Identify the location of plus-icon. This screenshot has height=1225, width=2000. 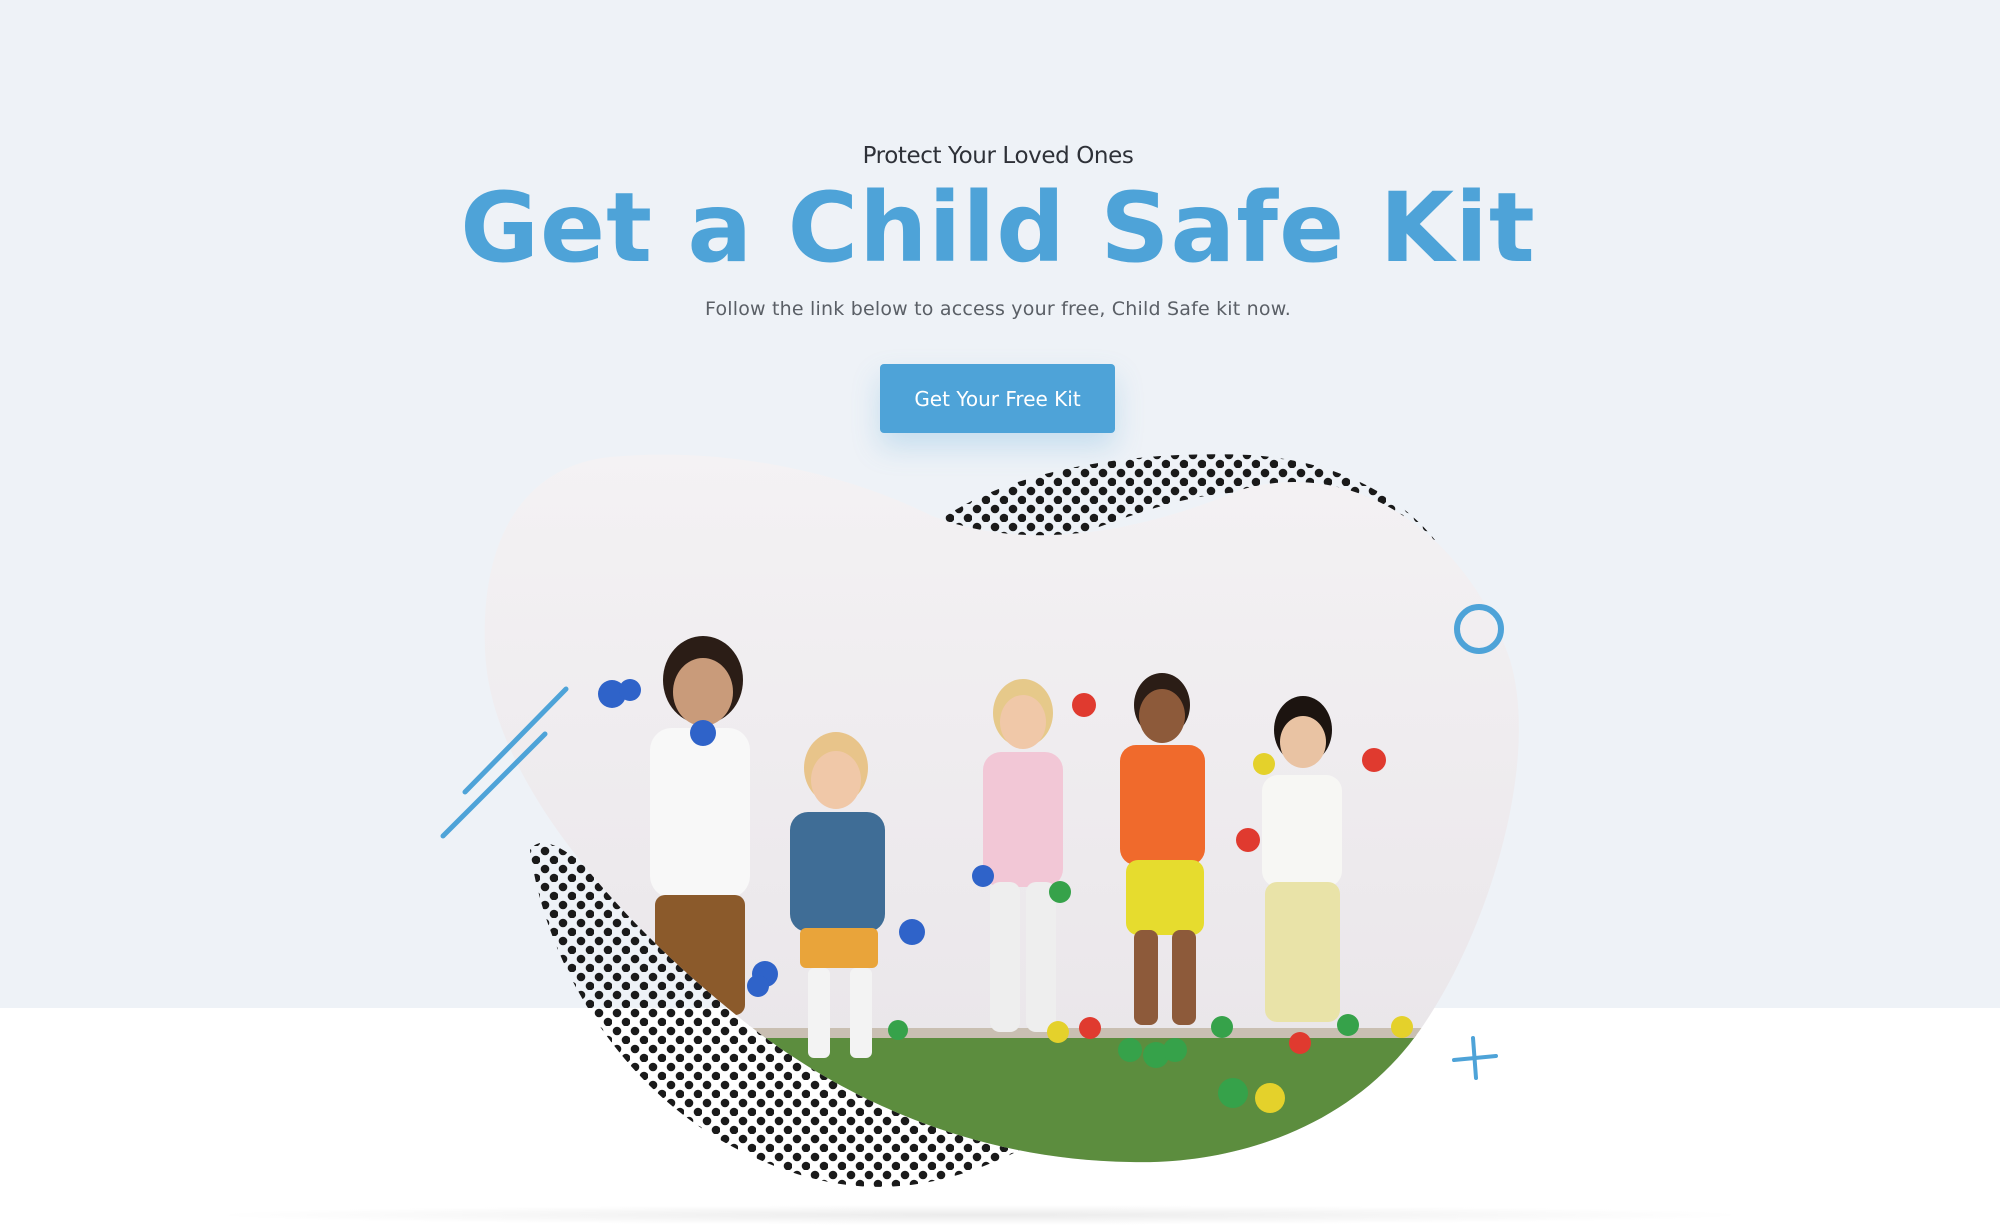
(1475, 1058).